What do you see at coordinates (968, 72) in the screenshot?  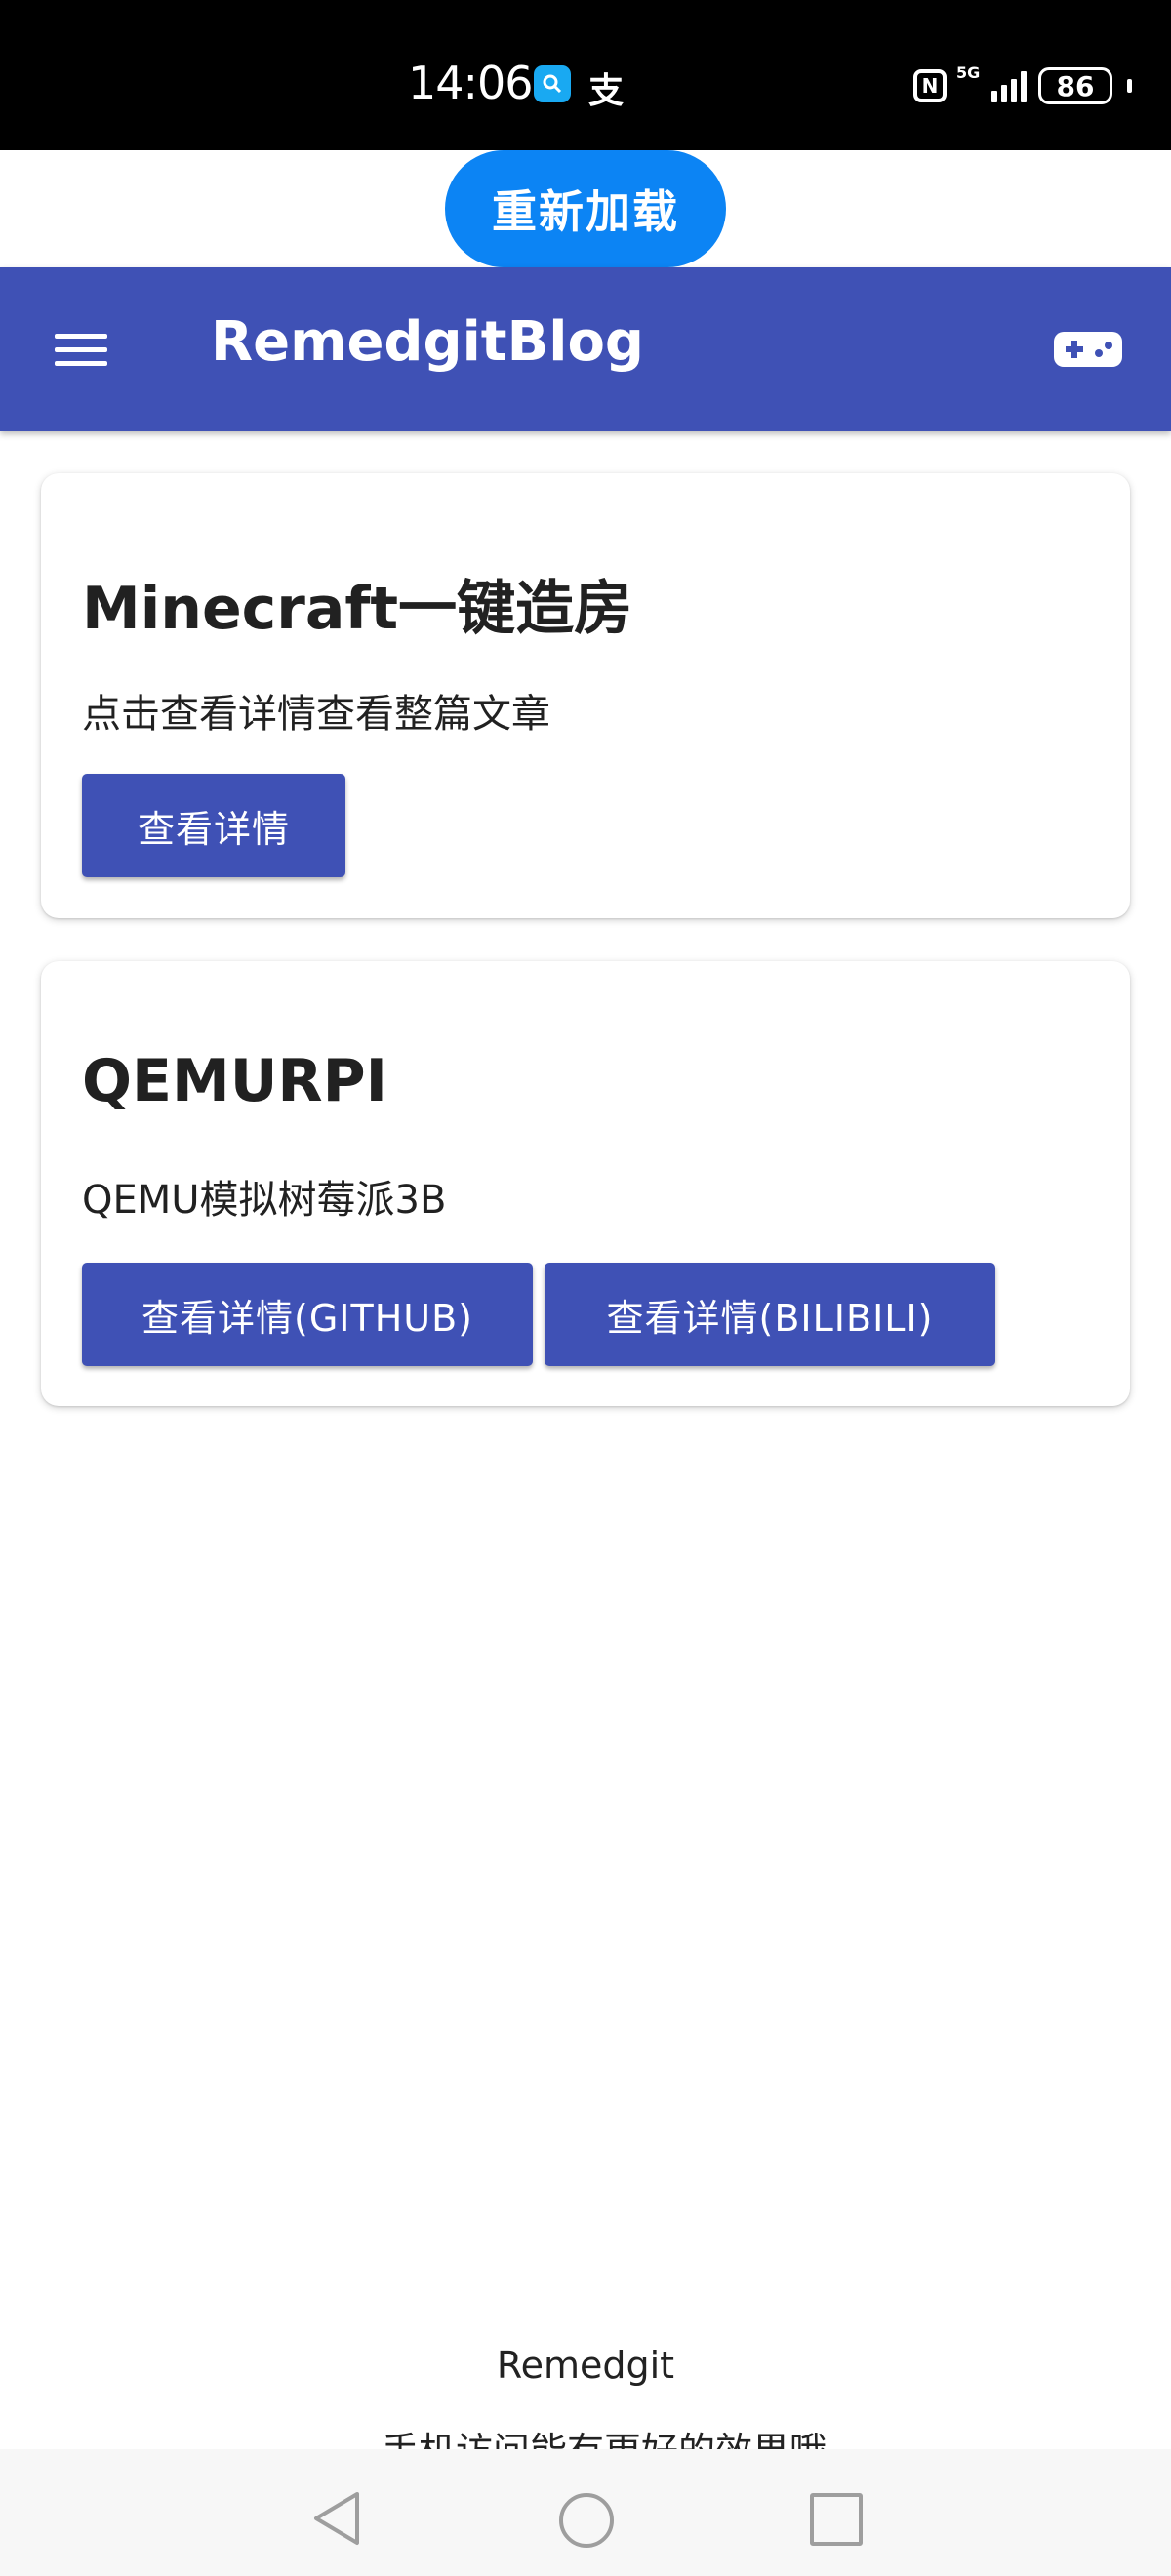 I see `network-type: 5G` at bounding box center [968, 72].